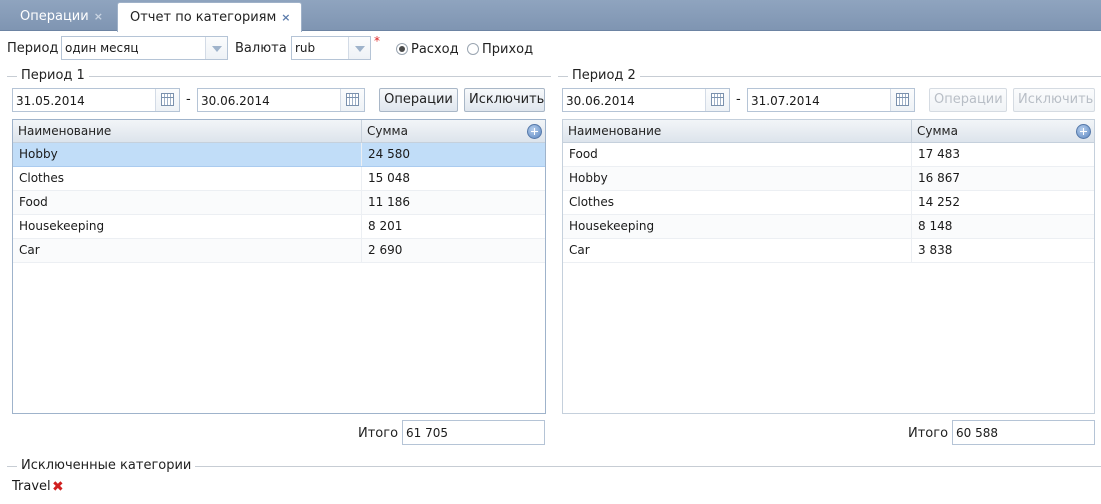 This screenshot has height=504, width=1101. I want to click on period1-date-to-value: 30.06.2014, so click(235, 101).